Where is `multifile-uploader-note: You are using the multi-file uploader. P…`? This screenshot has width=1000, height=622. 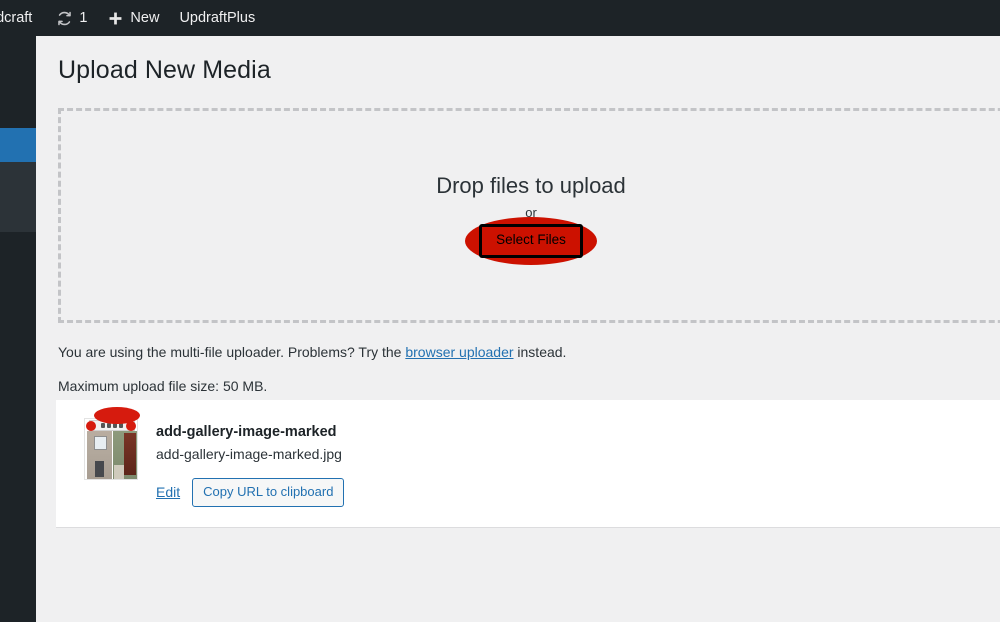 multifile-uploader-note: You are using the multi-file uploader. P… is located at coordinates (312, 352).